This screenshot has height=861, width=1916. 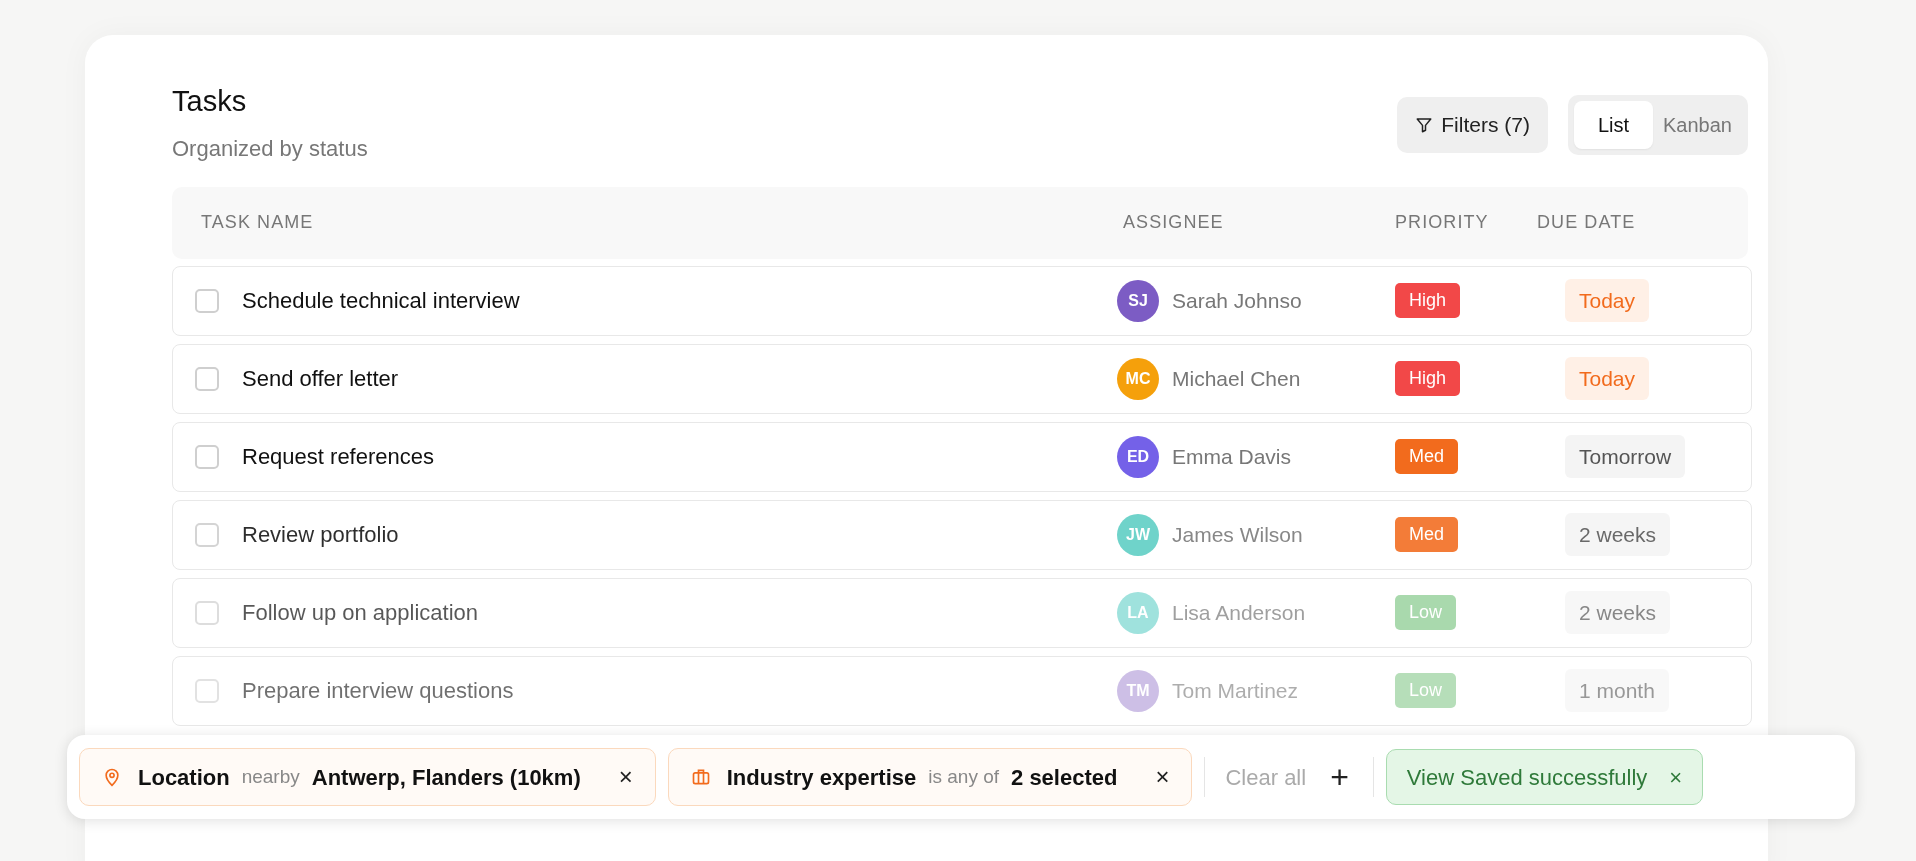 I want to click on assignee-name: Emma Davis, so click(x=1232, y=456).